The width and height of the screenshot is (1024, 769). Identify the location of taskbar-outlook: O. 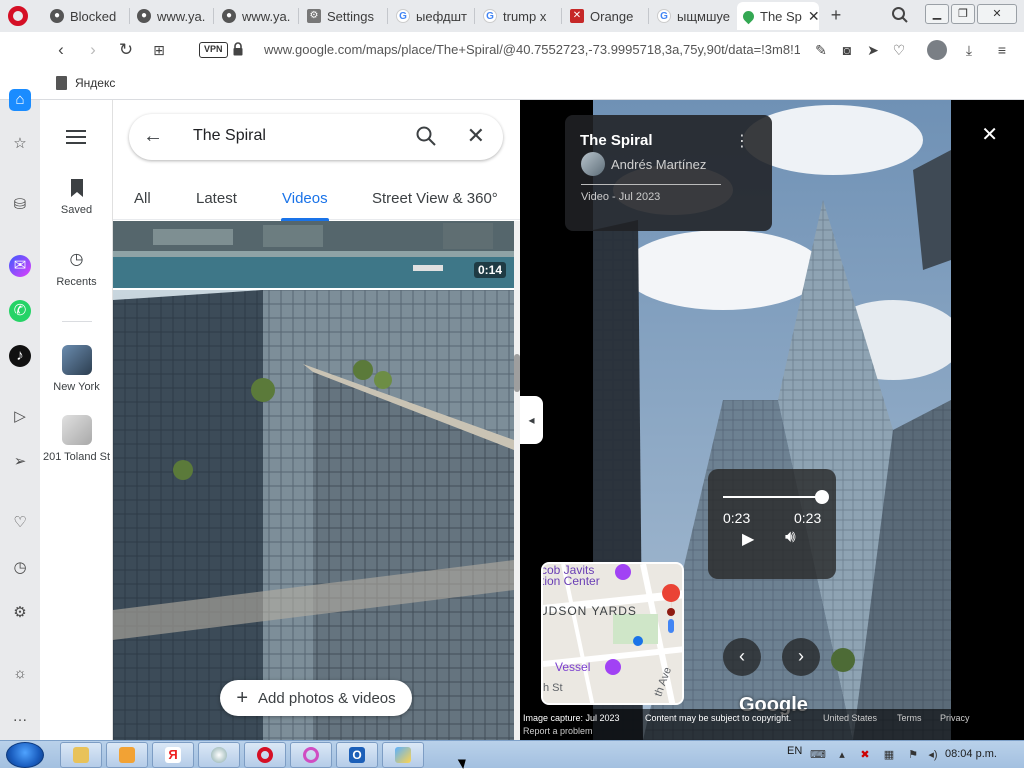
(357, 755).